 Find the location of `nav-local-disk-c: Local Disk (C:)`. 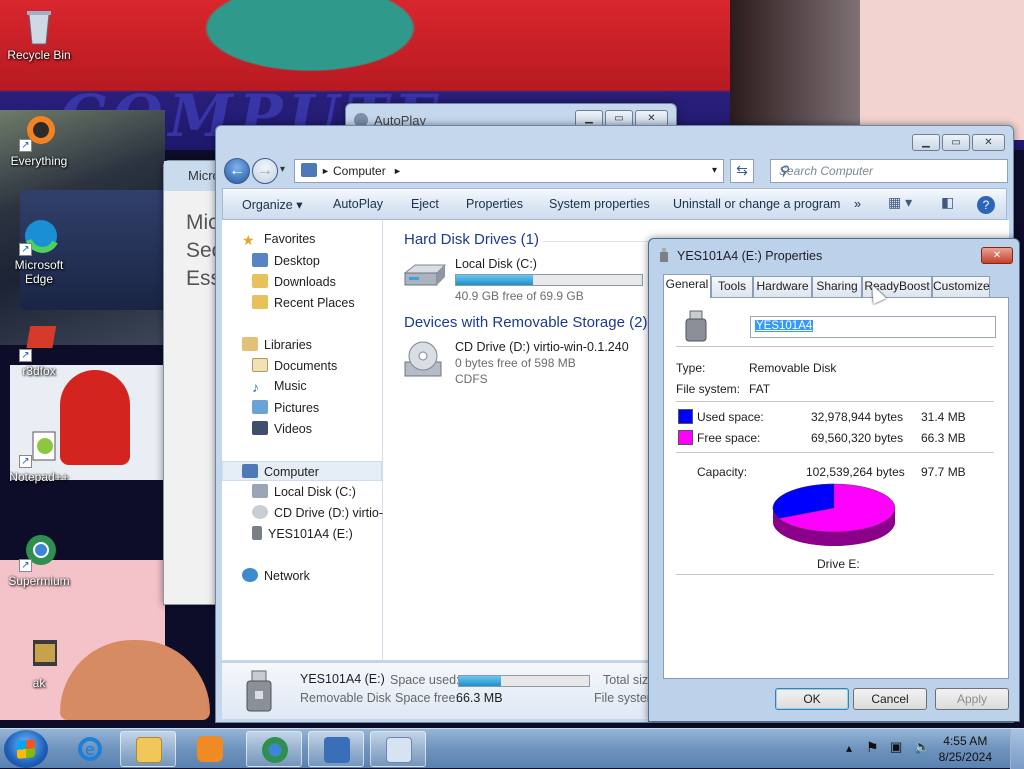

nav-local-disk-c: Local Disk (C:) is located at coordinates (304, 494).